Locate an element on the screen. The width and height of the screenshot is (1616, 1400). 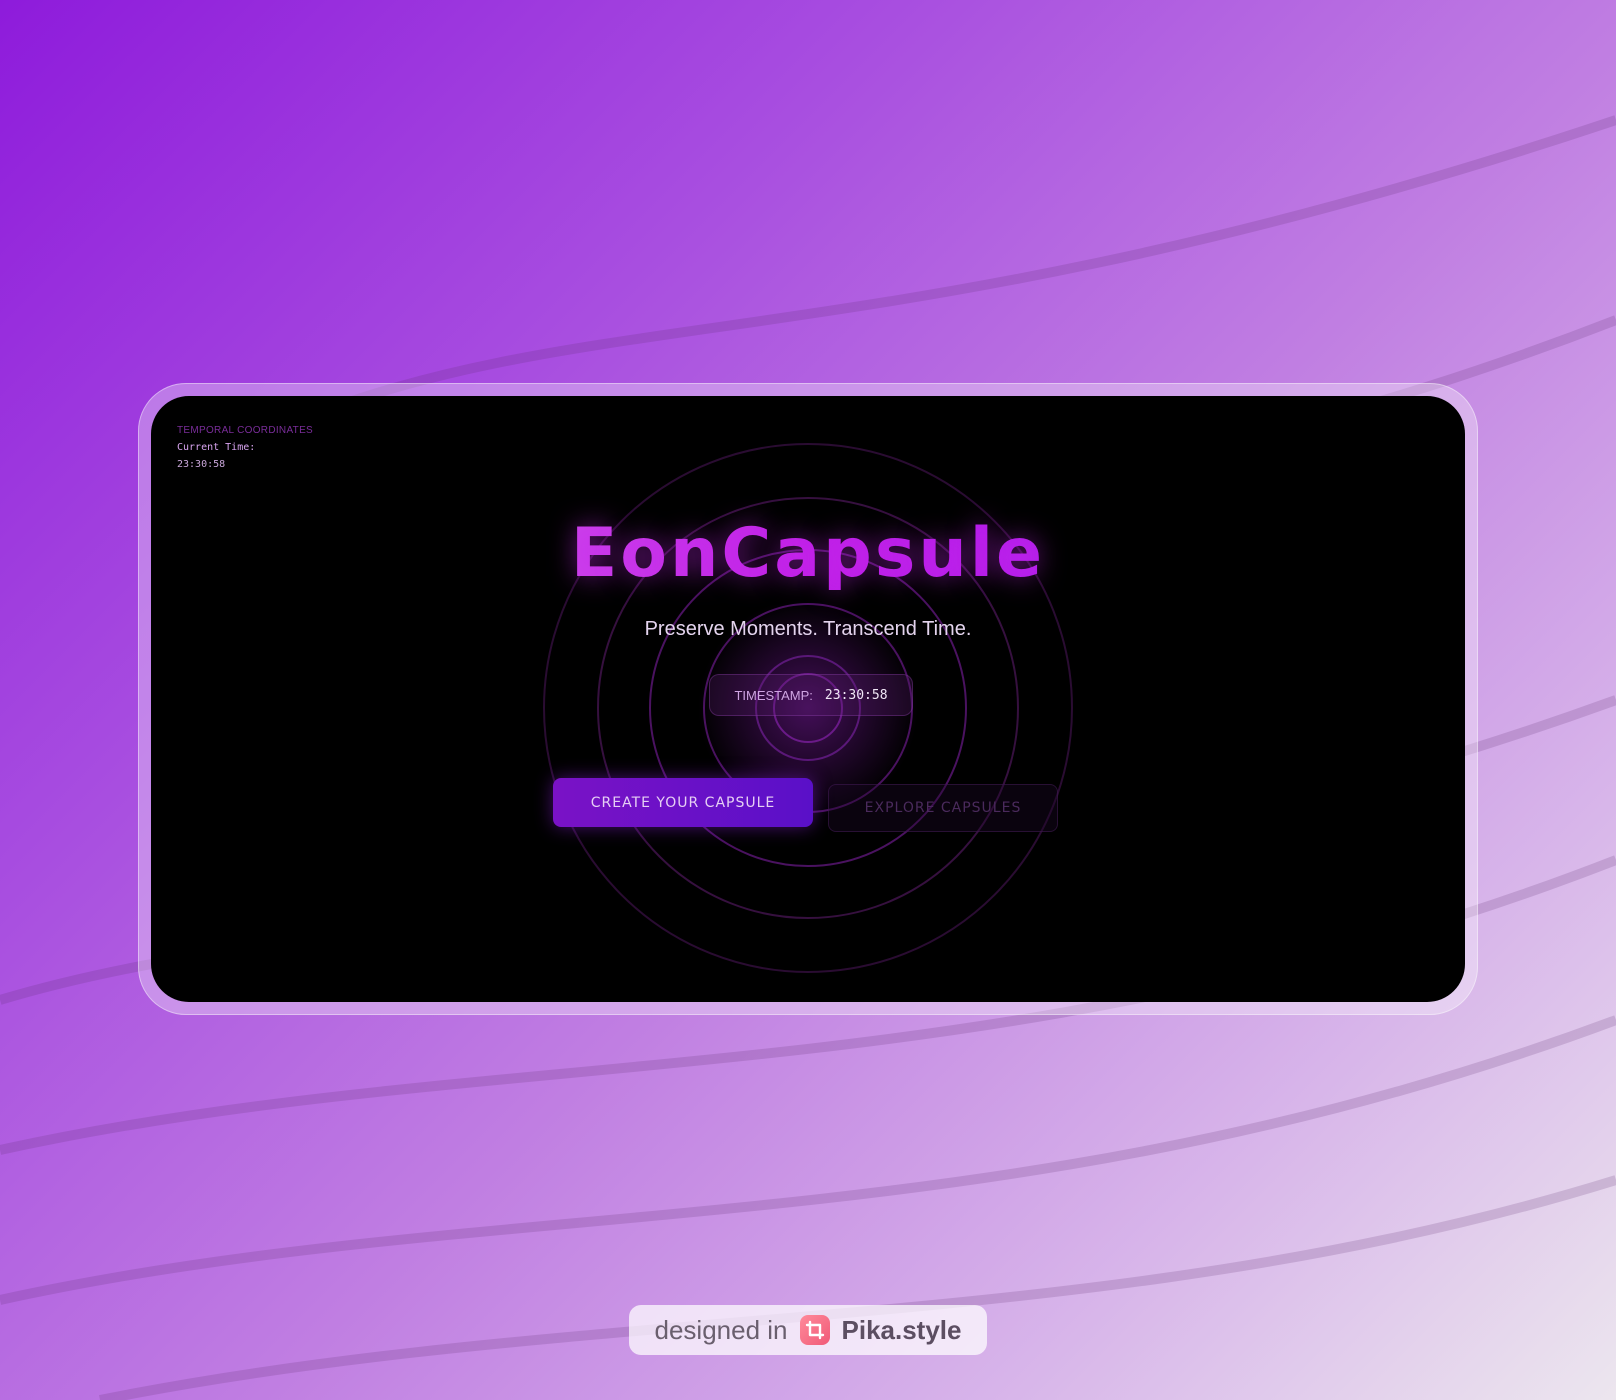
app-subtitle: Preserve Moments. Transcend Time. is located at coordinates (808, 629).